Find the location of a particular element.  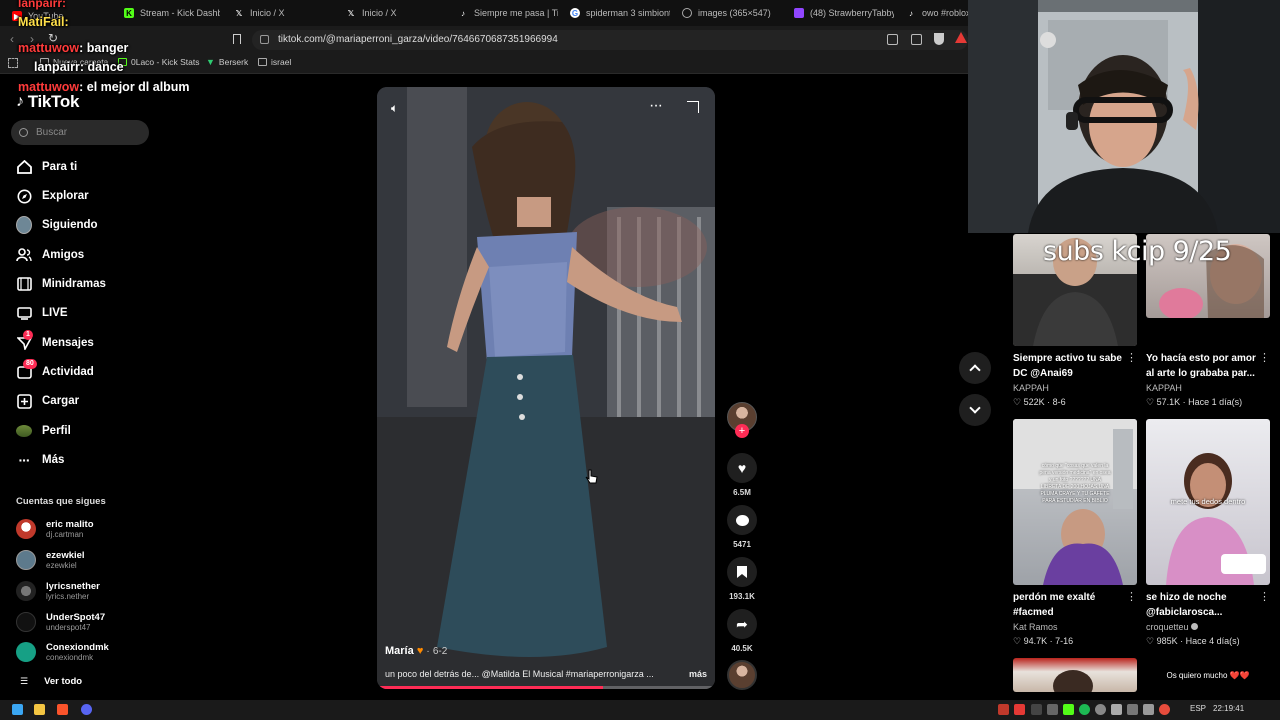

card-likes: 94.7K is located at coordinates (1035, 641).